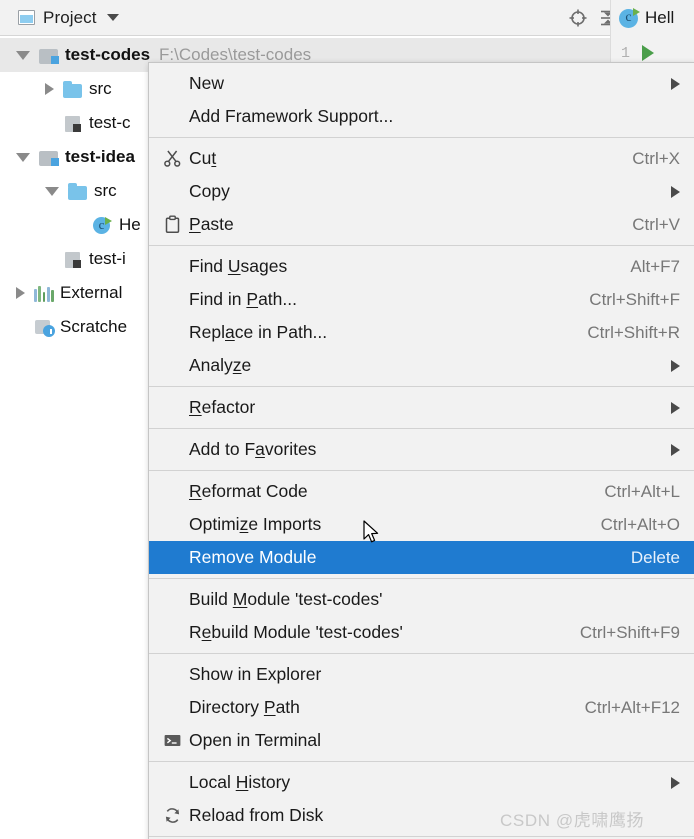 This screenshot has width=694, height=839. Describe the element at coordinates (78, 191) in the screenshot. I see `folder-icon` at that location.